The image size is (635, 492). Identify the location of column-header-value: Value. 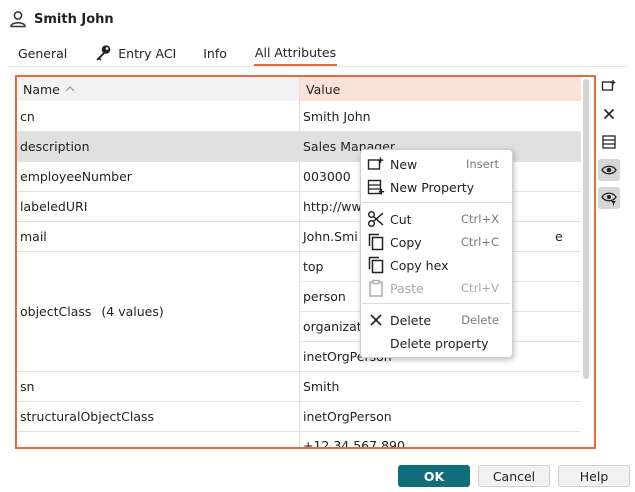
(440, 89).